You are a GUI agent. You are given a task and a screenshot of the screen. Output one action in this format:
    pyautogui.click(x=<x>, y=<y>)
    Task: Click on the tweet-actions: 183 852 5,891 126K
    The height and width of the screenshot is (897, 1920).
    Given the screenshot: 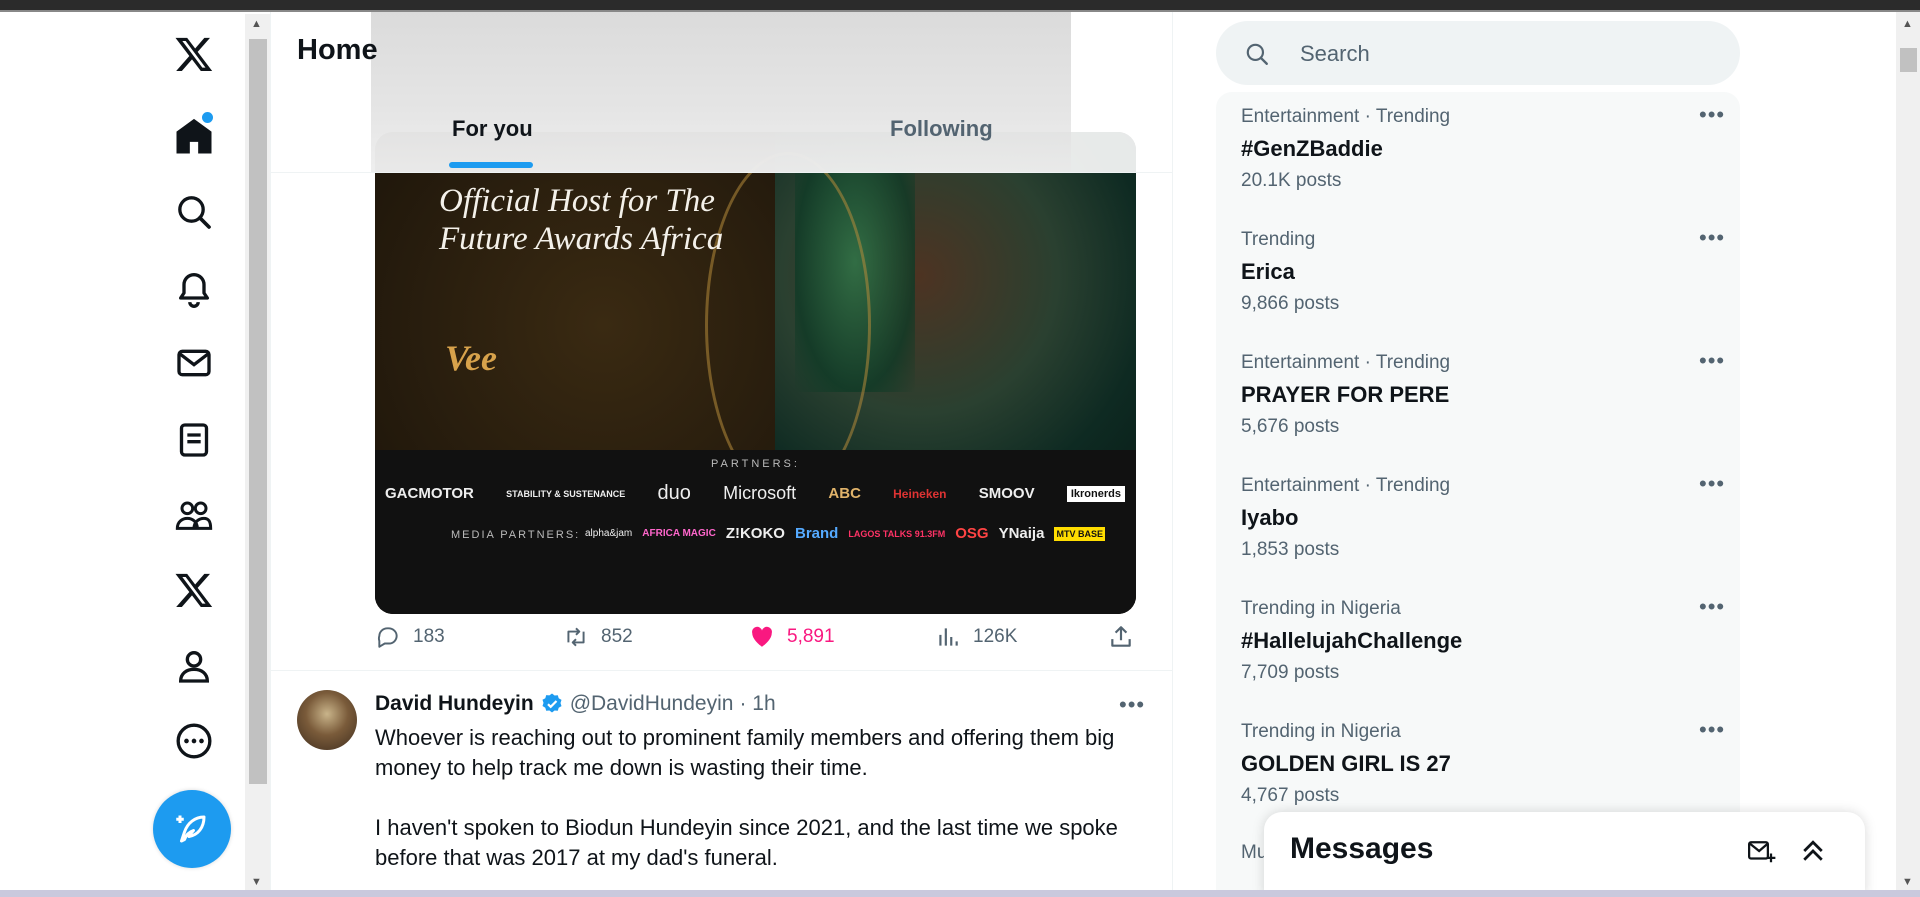 What is the action you would take?
    pyautogui.click(x=755, y=640)
    